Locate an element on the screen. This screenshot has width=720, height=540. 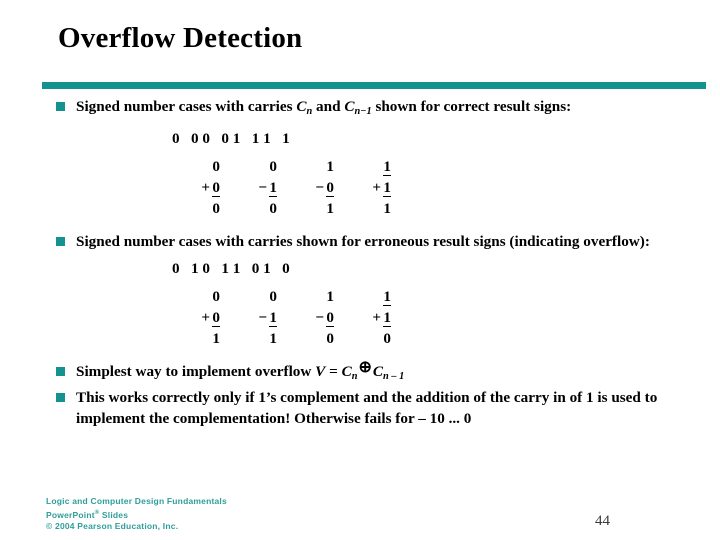
footer-copyright: © 2004 Pearson Education, Inc. is located at coordinates (112, 525).